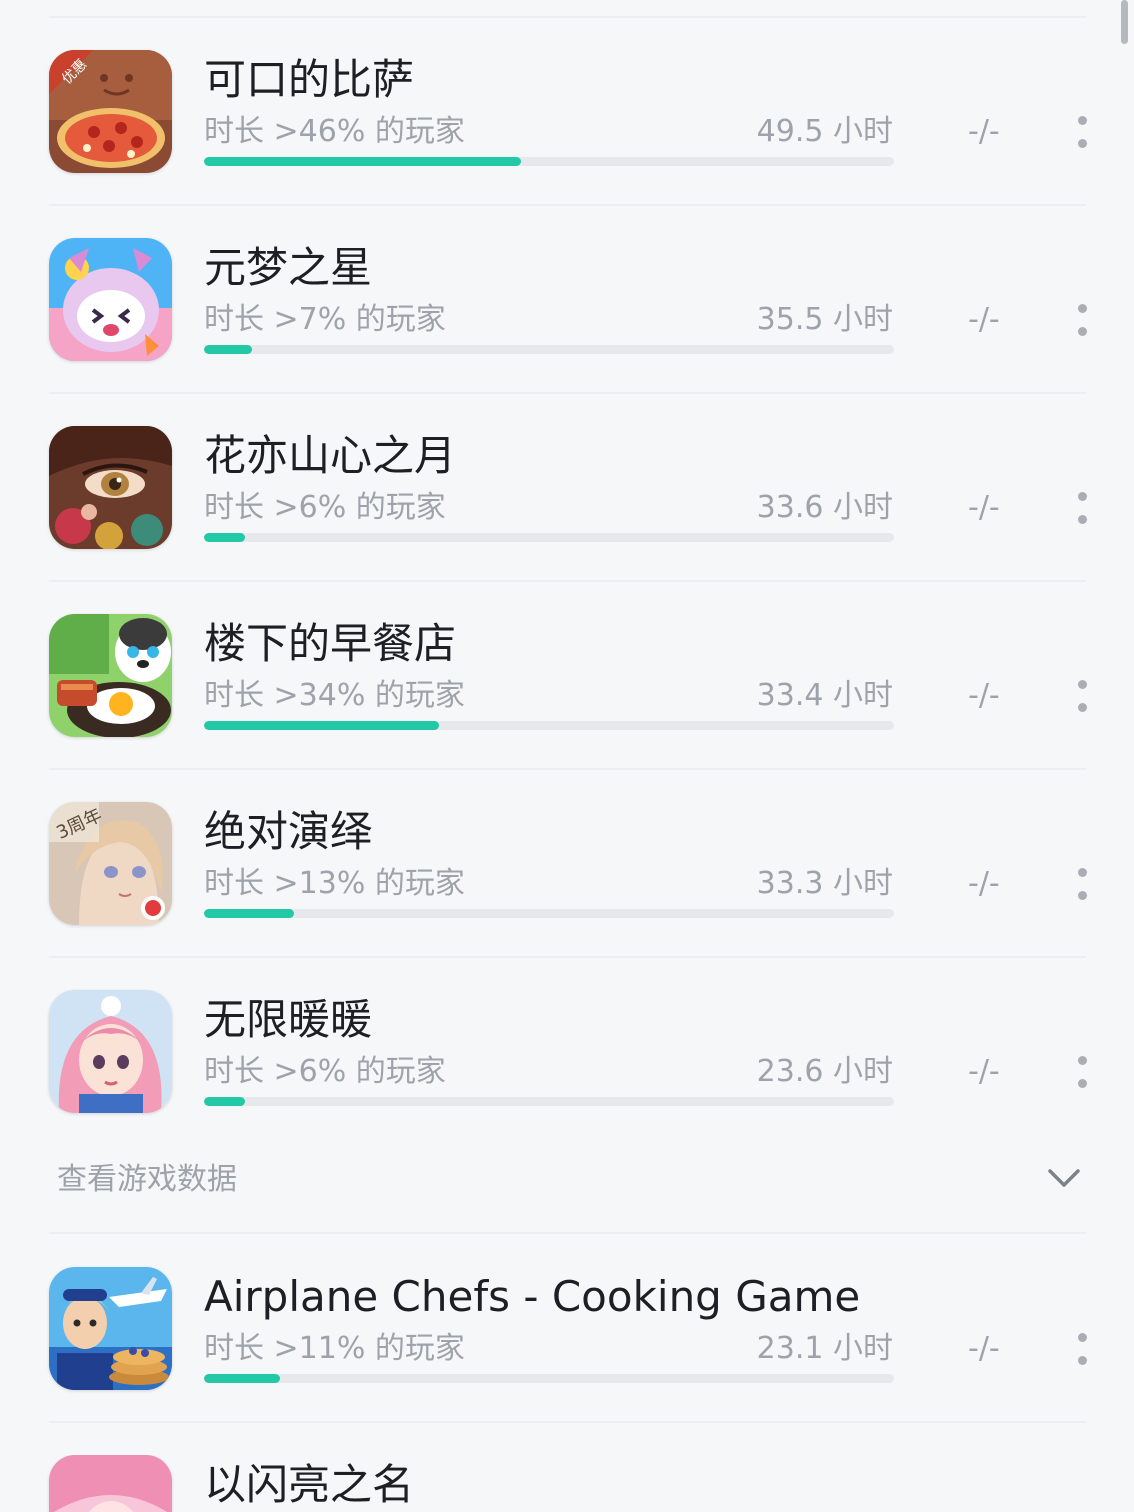  What do you see at coordinates (532, 1297) in the screenshot?
I see `game-title: Airplane Chefs - Cooking Game` at bounding box center [532, 1297].